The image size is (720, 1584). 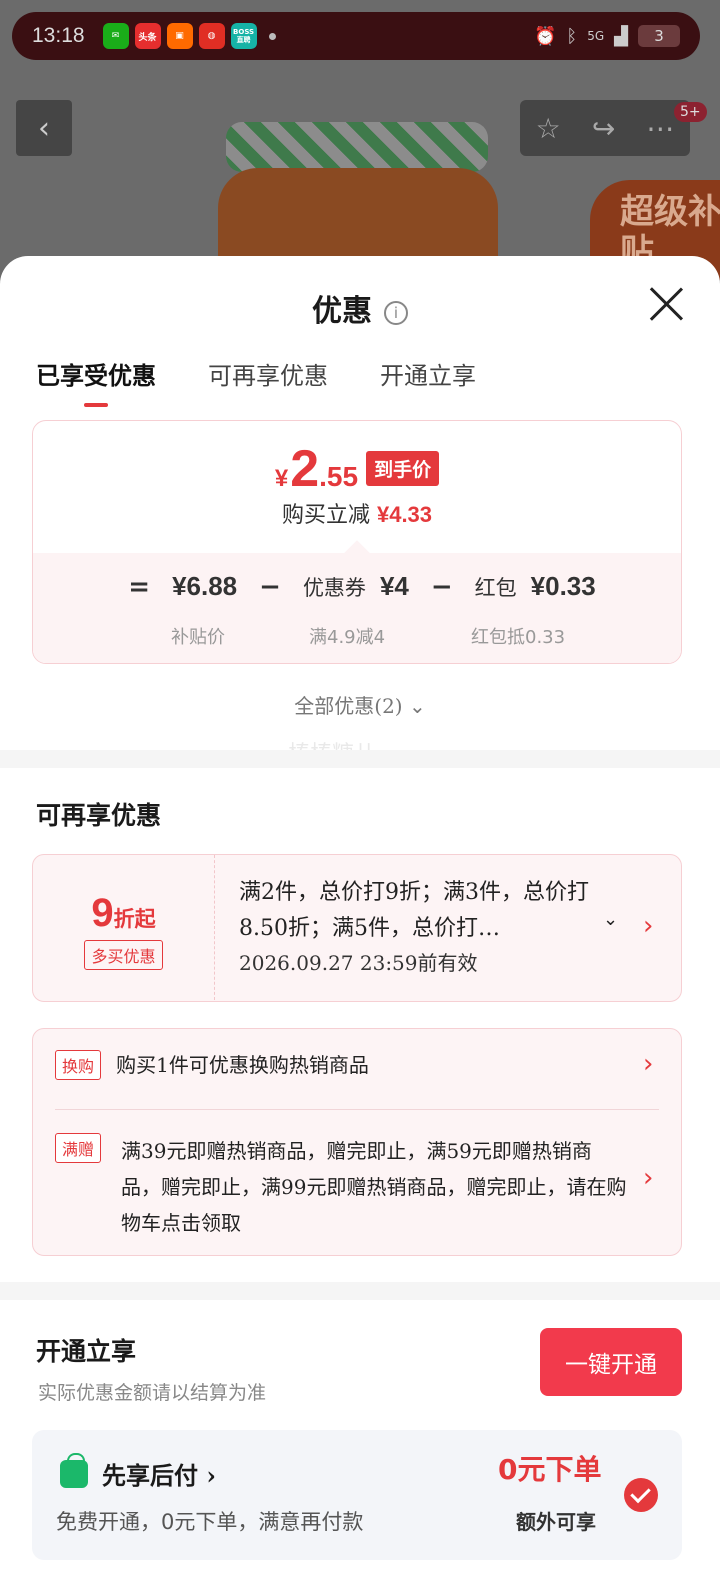 I want to click on more-badge: 5+, so click(x=690, y=112).